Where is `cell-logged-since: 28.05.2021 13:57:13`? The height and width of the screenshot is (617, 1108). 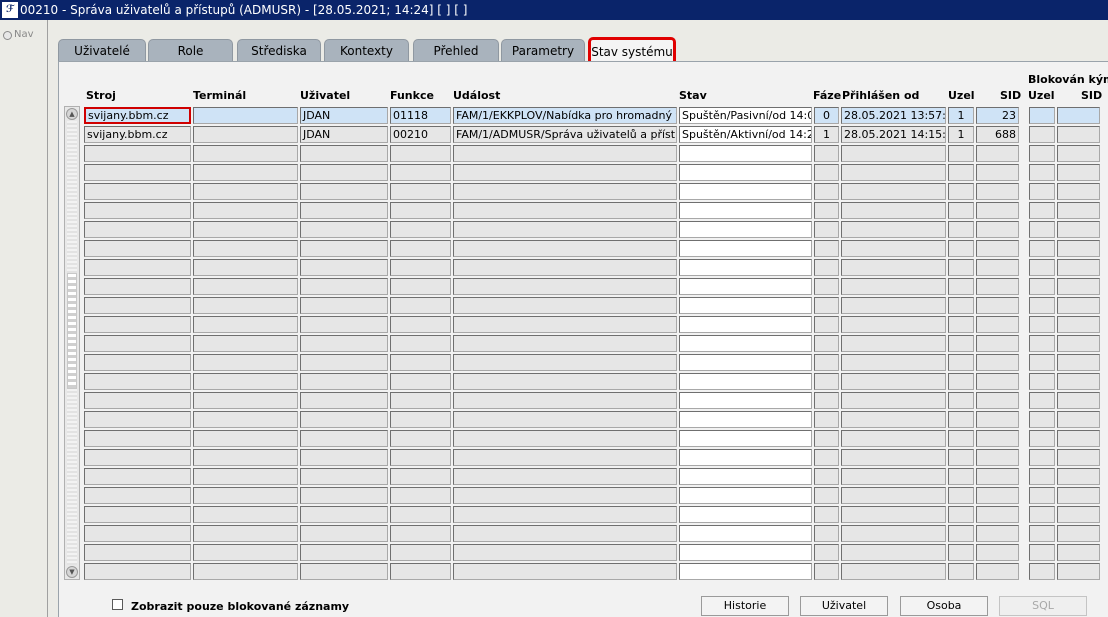
cell-logged-since: 28.05.2021 13:57:13 is located at coordinates (893, 115).